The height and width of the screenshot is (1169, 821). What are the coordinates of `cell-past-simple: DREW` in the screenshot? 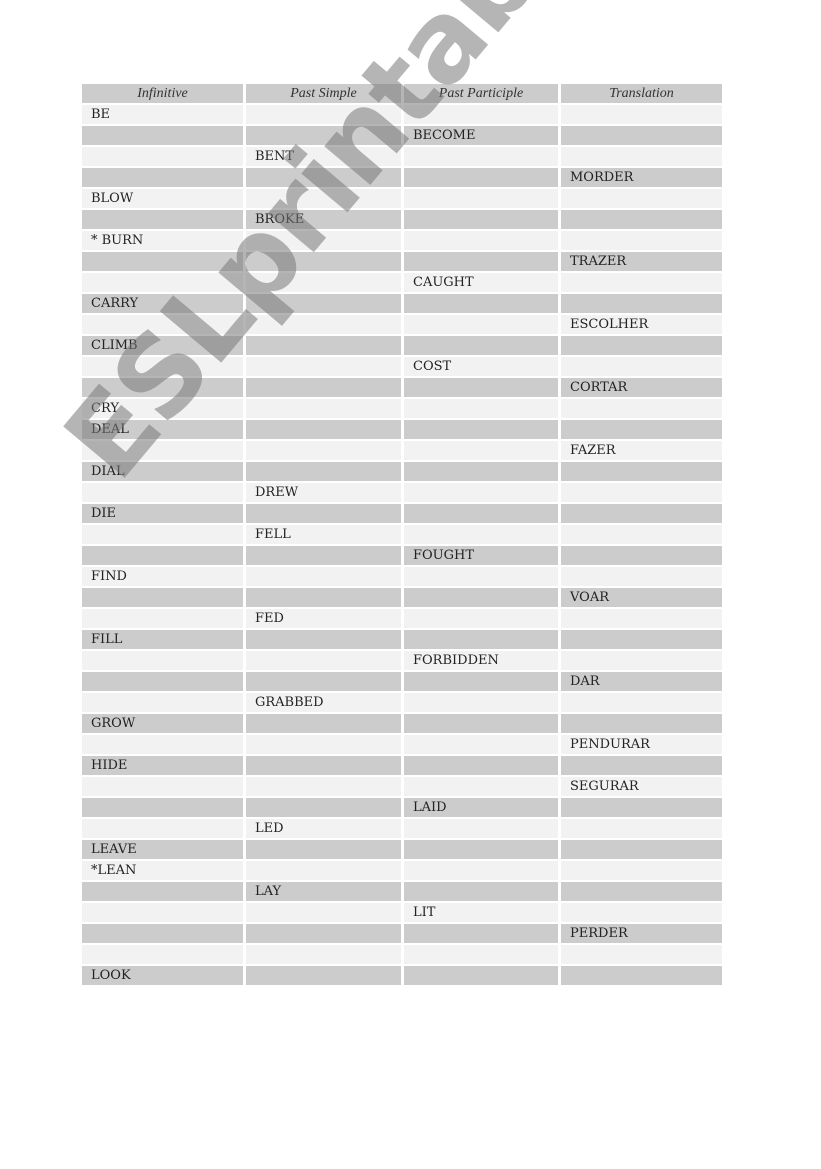 It's located at (323, 493).